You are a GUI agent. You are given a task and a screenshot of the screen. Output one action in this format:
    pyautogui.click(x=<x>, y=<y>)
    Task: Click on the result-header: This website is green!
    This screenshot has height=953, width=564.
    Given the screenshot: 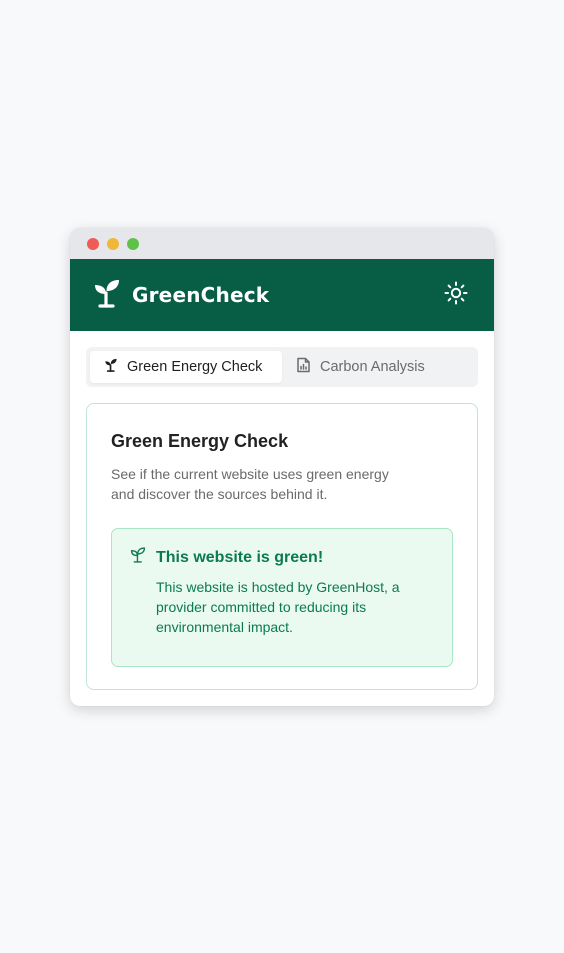 What is the action you would take?
    pyautogui.click(x=282, y=557)
    